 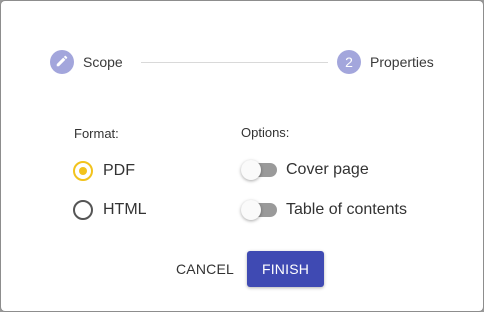 What do you see at coordinates (83, 210) in the screenshot?
I see `radio-unchecked-icon` at bounding box center [83, 210].